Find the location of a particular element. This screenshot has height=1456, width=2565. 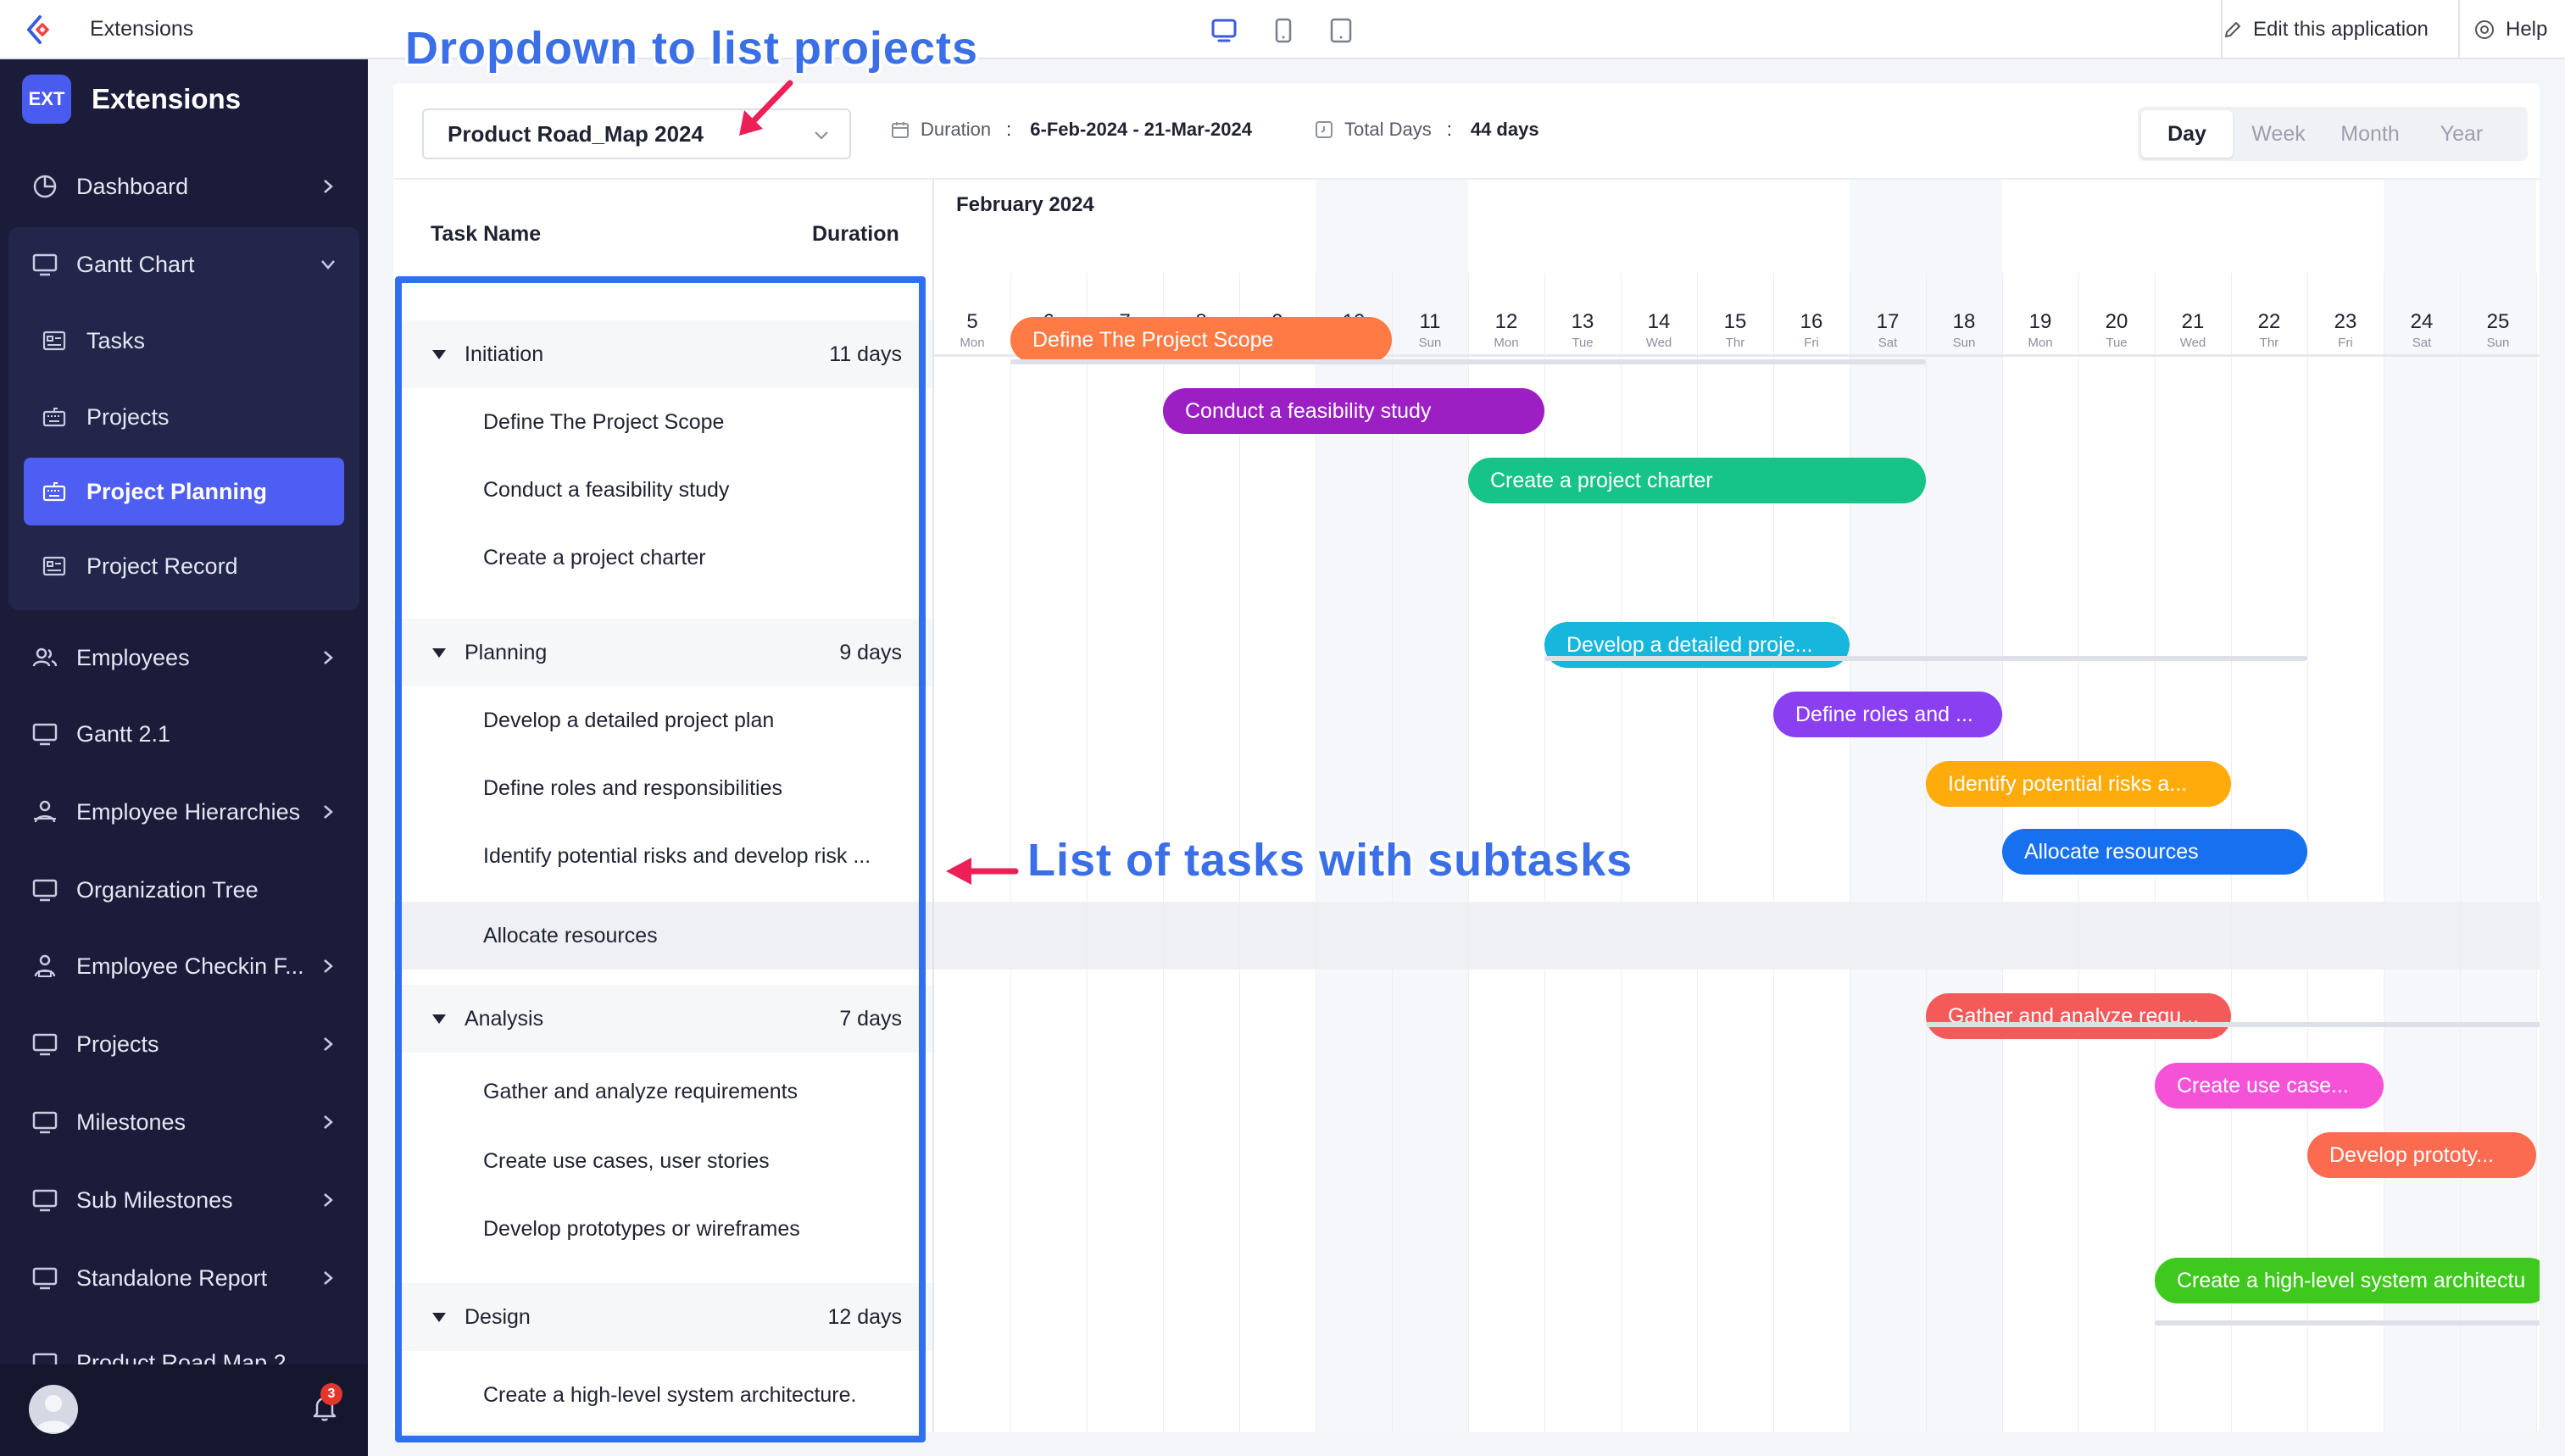

sidebar-subitem-projects: Projects is located at coordinates (184, 417).